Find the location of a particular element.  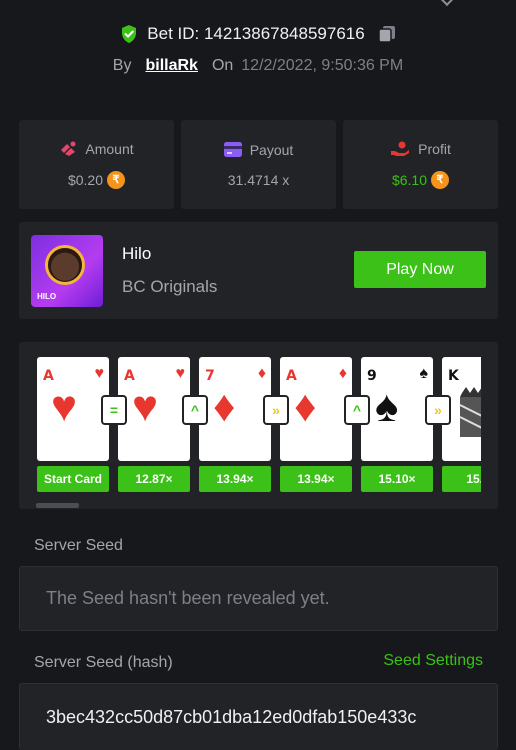

payout-stat: Payout 31.4714 x is located at coordinates (258, 164).